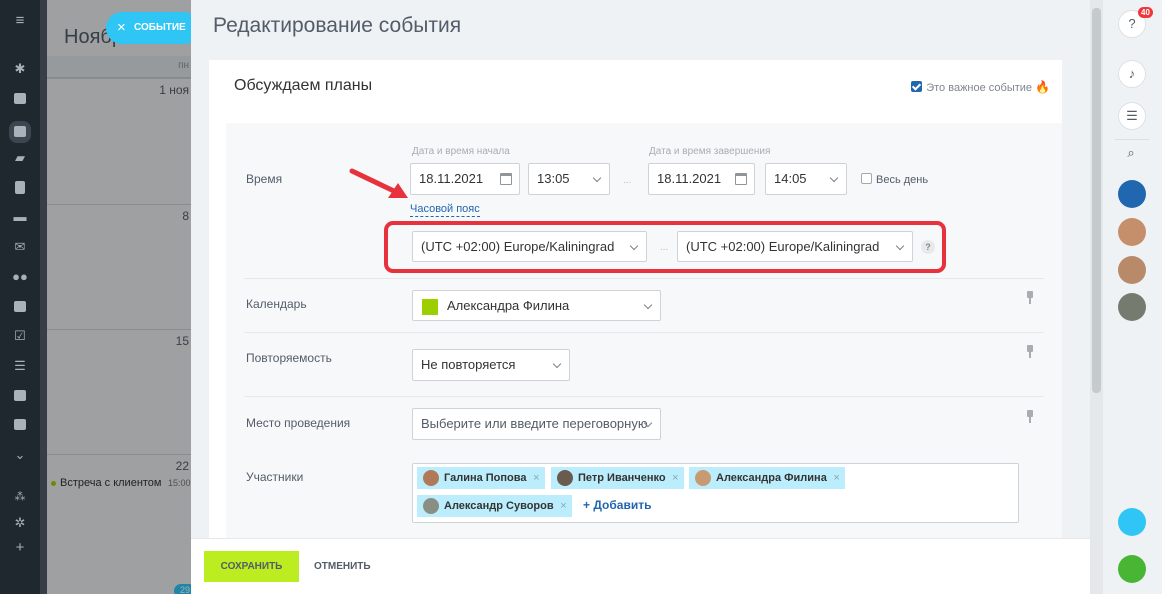 This screenshot has width=1162, height=594. Describe the element at coordinates (251, 566) in the screenshot. I see `save-button: СОХРАНИТЬ` at that location.